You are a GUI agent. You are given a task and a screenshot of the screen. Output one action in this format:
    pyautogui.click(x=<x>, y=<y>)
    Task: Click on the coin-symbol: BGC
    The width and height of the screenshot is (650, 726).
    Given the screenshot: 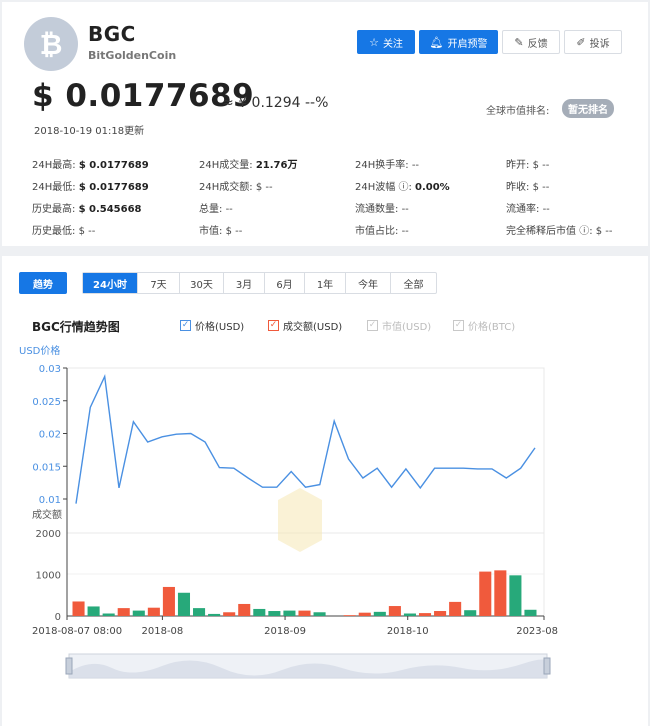 What is the action you would take?
    pyautogui.click(x=112, y=34)
    